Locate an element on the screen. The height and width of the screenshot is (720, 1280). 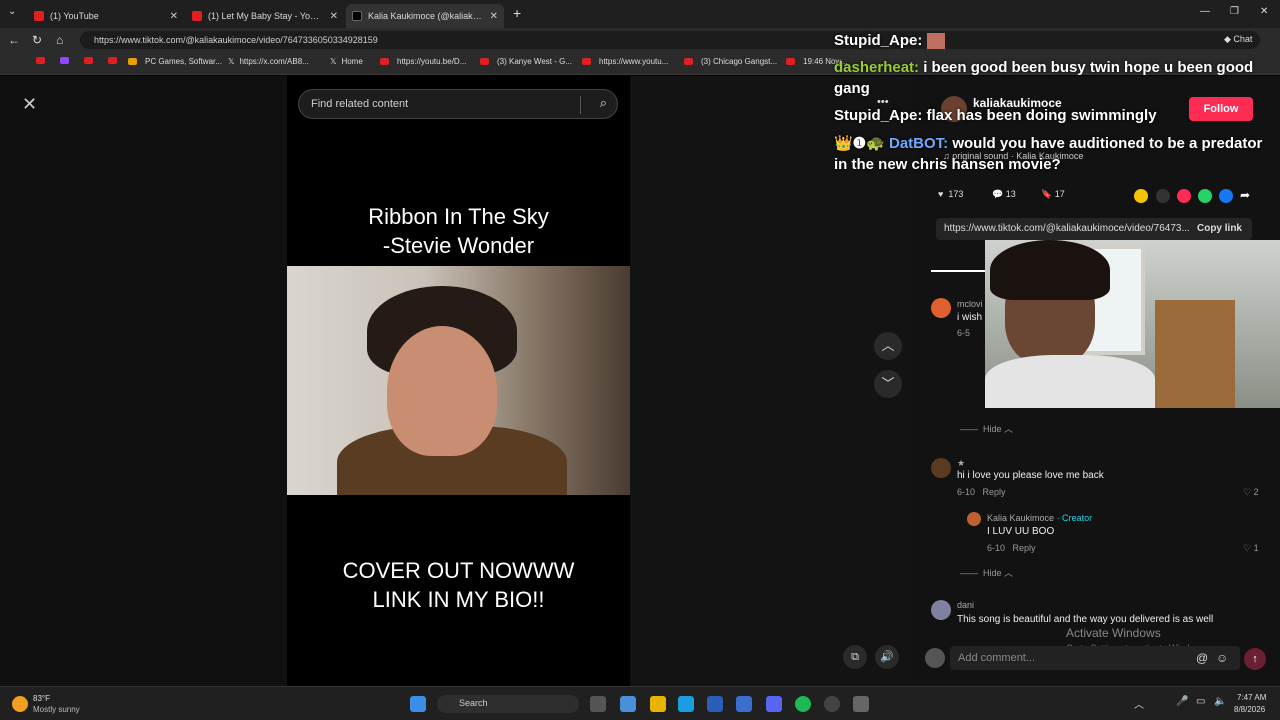
comment-stat: 💬 13 is located at coordinates (1004, 194).